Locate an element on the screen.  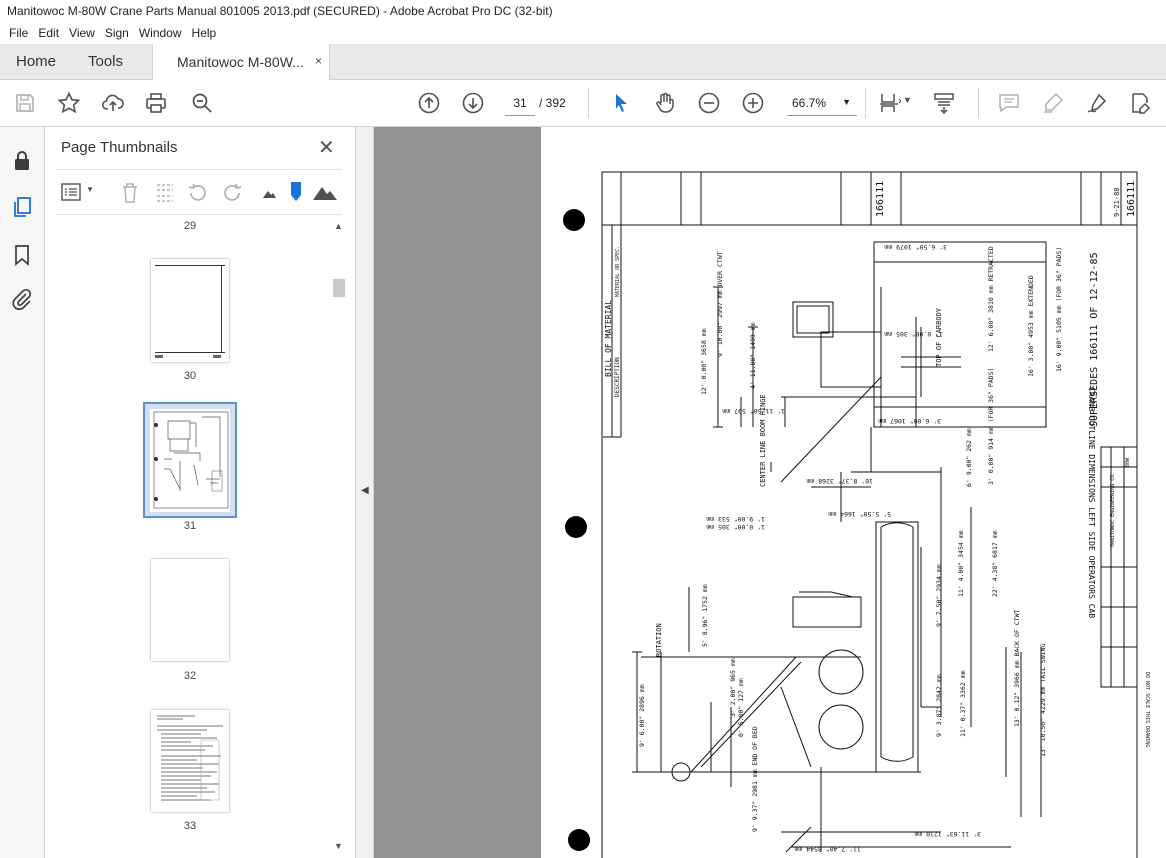
menu-file: File is located at coordinates (20, 33).